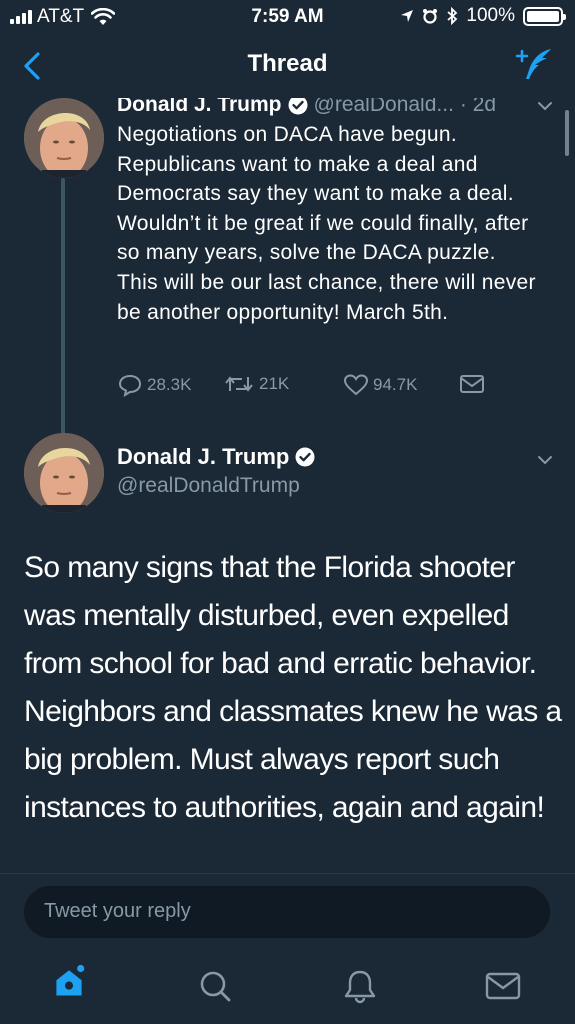 The image size is (575, 1024). I want to click on heart-icon, so click(356, 385).